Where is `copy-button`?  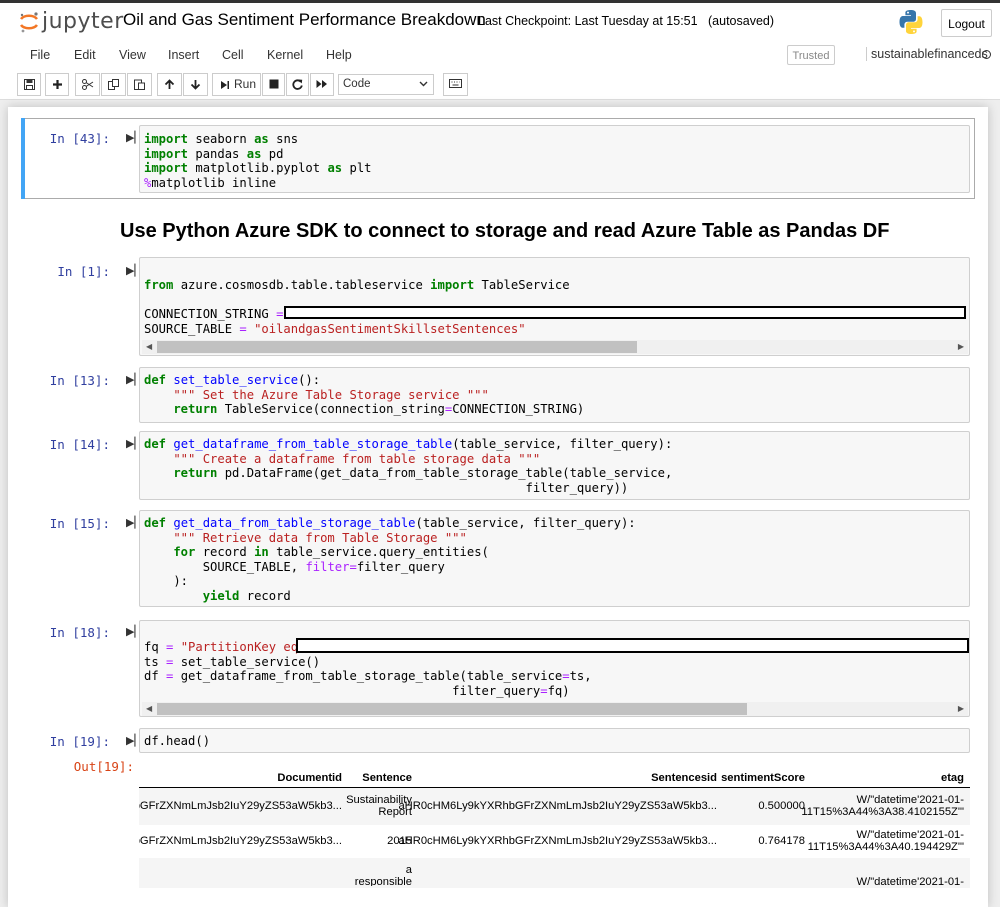
copy-button is located at coordinates (113, 84).